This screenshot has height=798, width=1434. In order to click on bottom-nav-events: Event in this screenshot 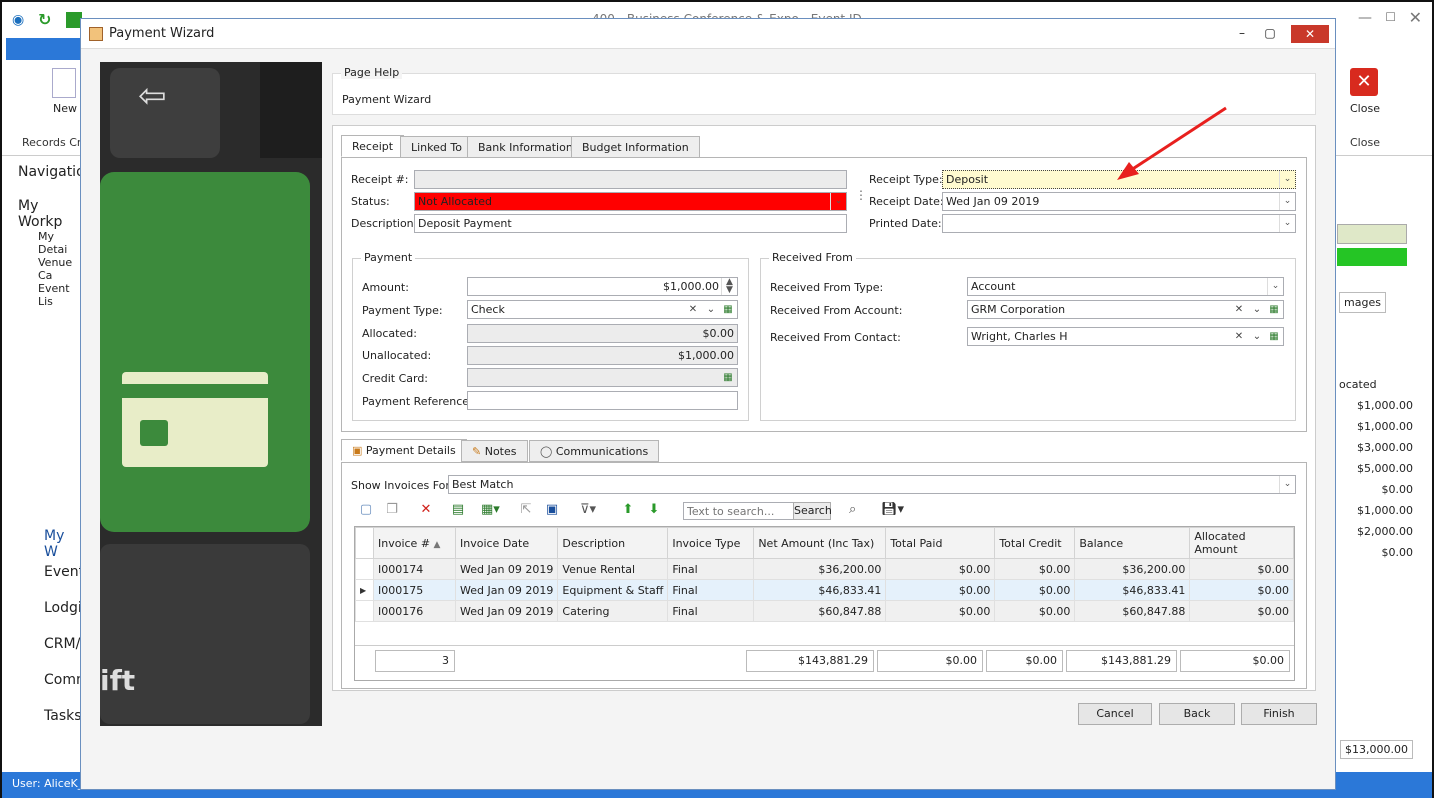, I will do `click(64, 572)`.